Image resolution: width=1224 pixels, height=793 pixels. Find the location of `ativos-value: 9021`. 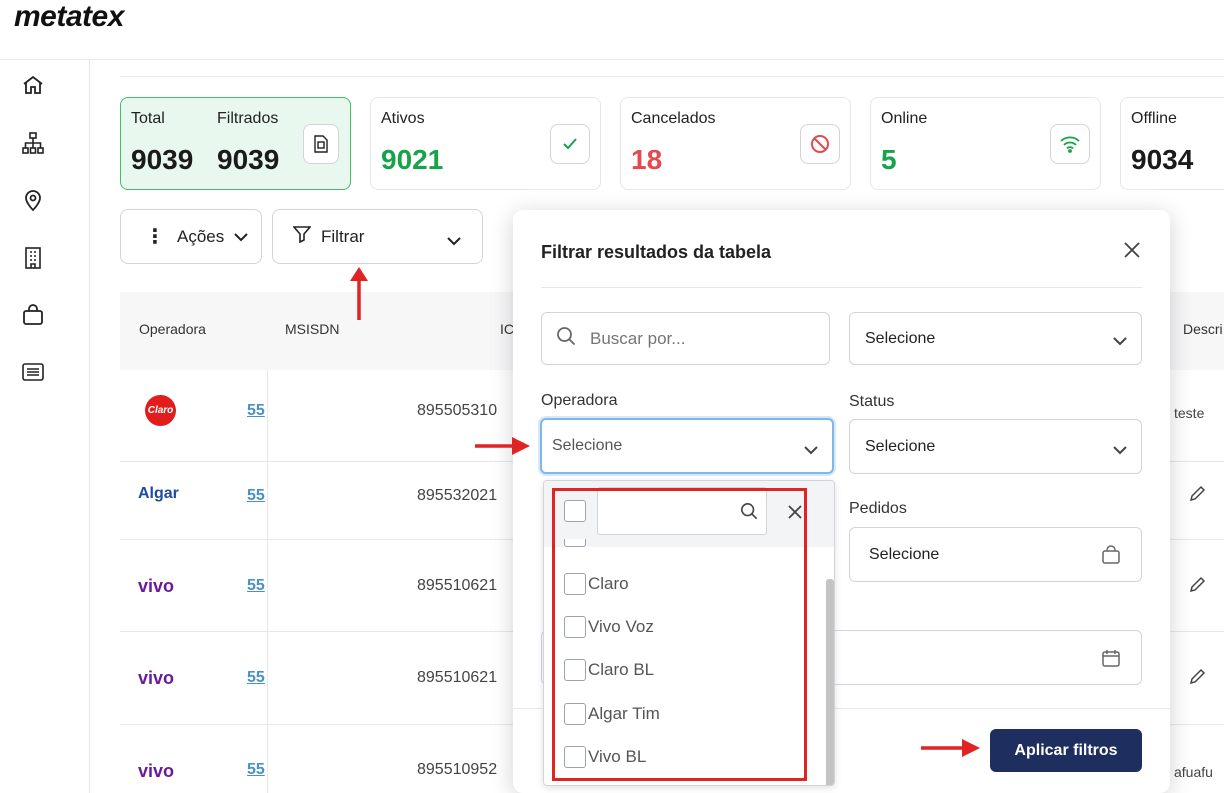

ativos-value: 9021 is located at coordinates (412, 159).